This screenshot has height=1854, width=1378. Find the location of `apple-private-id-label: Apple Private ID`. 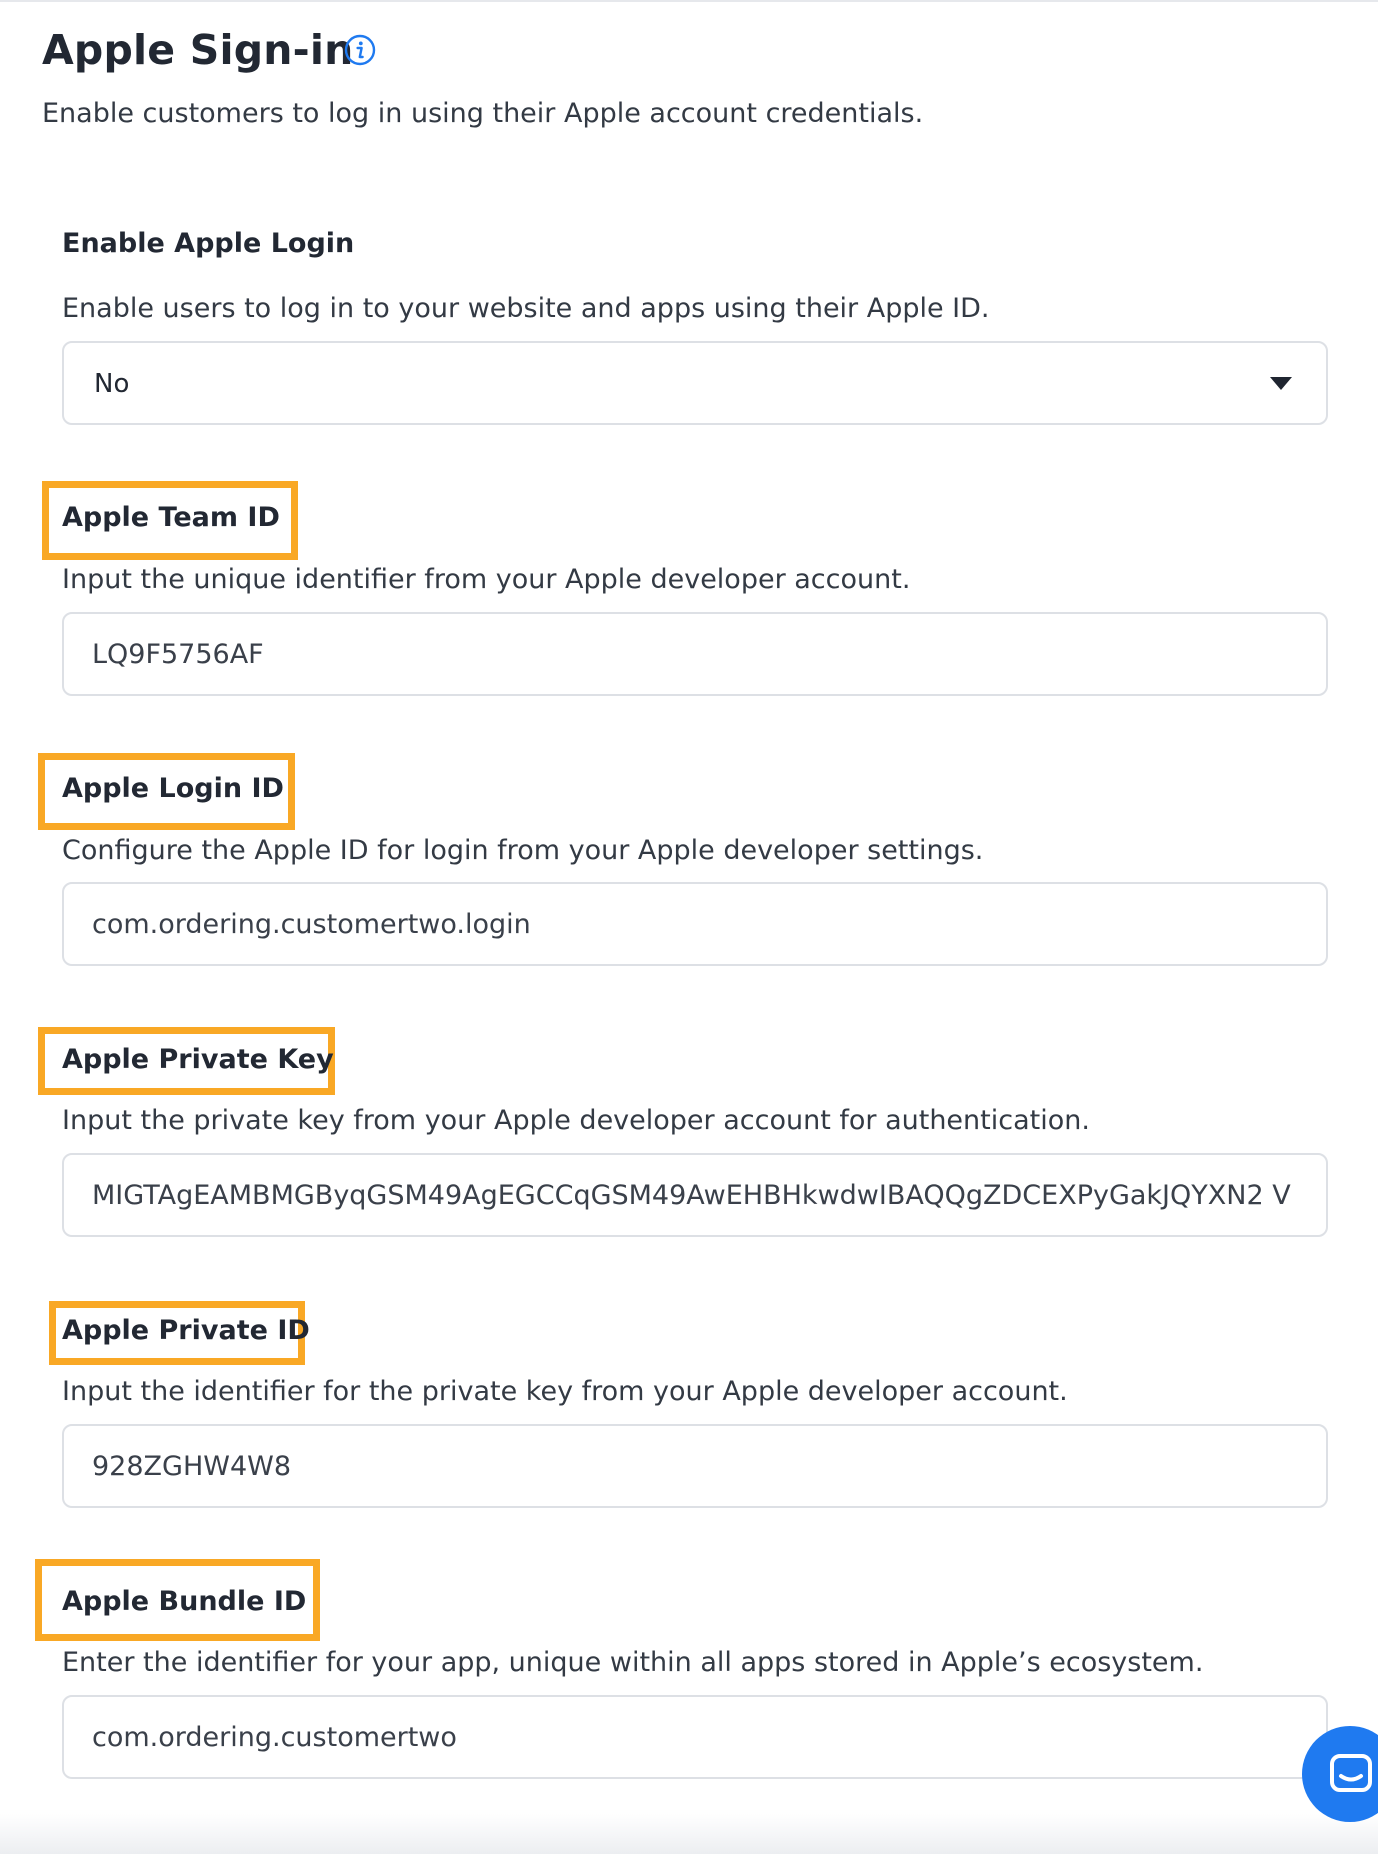

apple-private-id-label: Apple Private ID is located at coordinates (186, 1330).